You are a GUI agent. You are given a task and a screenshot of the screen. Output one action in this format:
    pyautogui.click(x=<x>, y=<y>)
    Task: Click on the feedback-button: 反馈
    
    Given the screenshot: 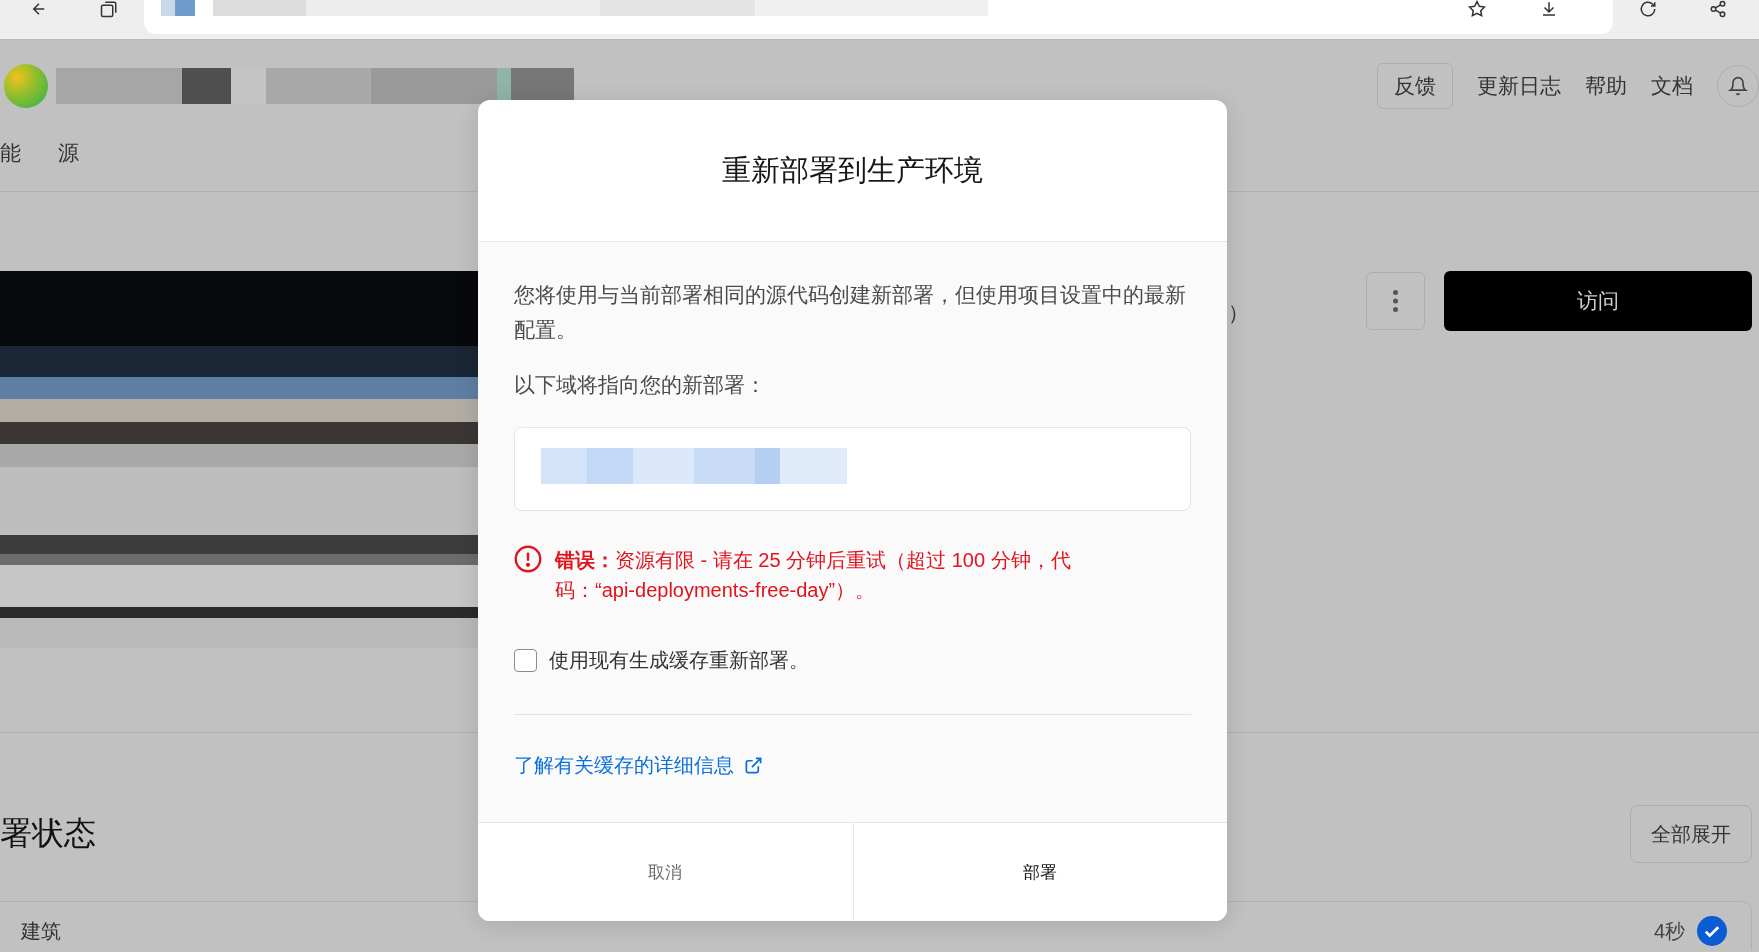 What is the action you would take?
    pyautogui.click(x=1415, y=86)
    